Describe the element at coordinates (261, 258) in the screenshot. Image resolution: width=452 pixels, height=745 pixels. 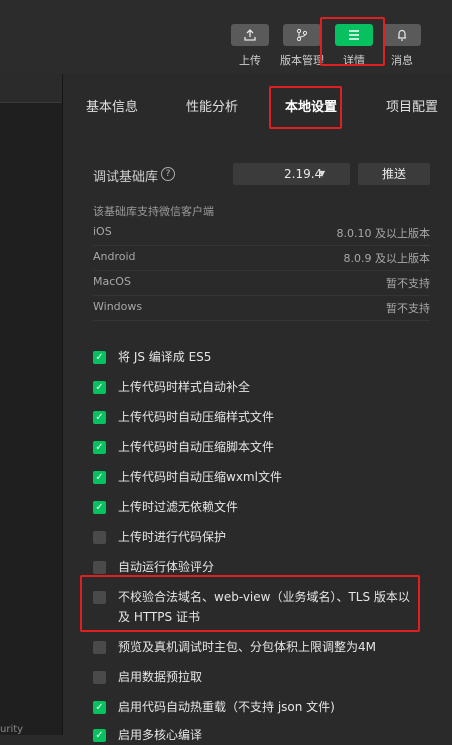
I see `support-row: Android 8.0.9 及以上版本` at that location.